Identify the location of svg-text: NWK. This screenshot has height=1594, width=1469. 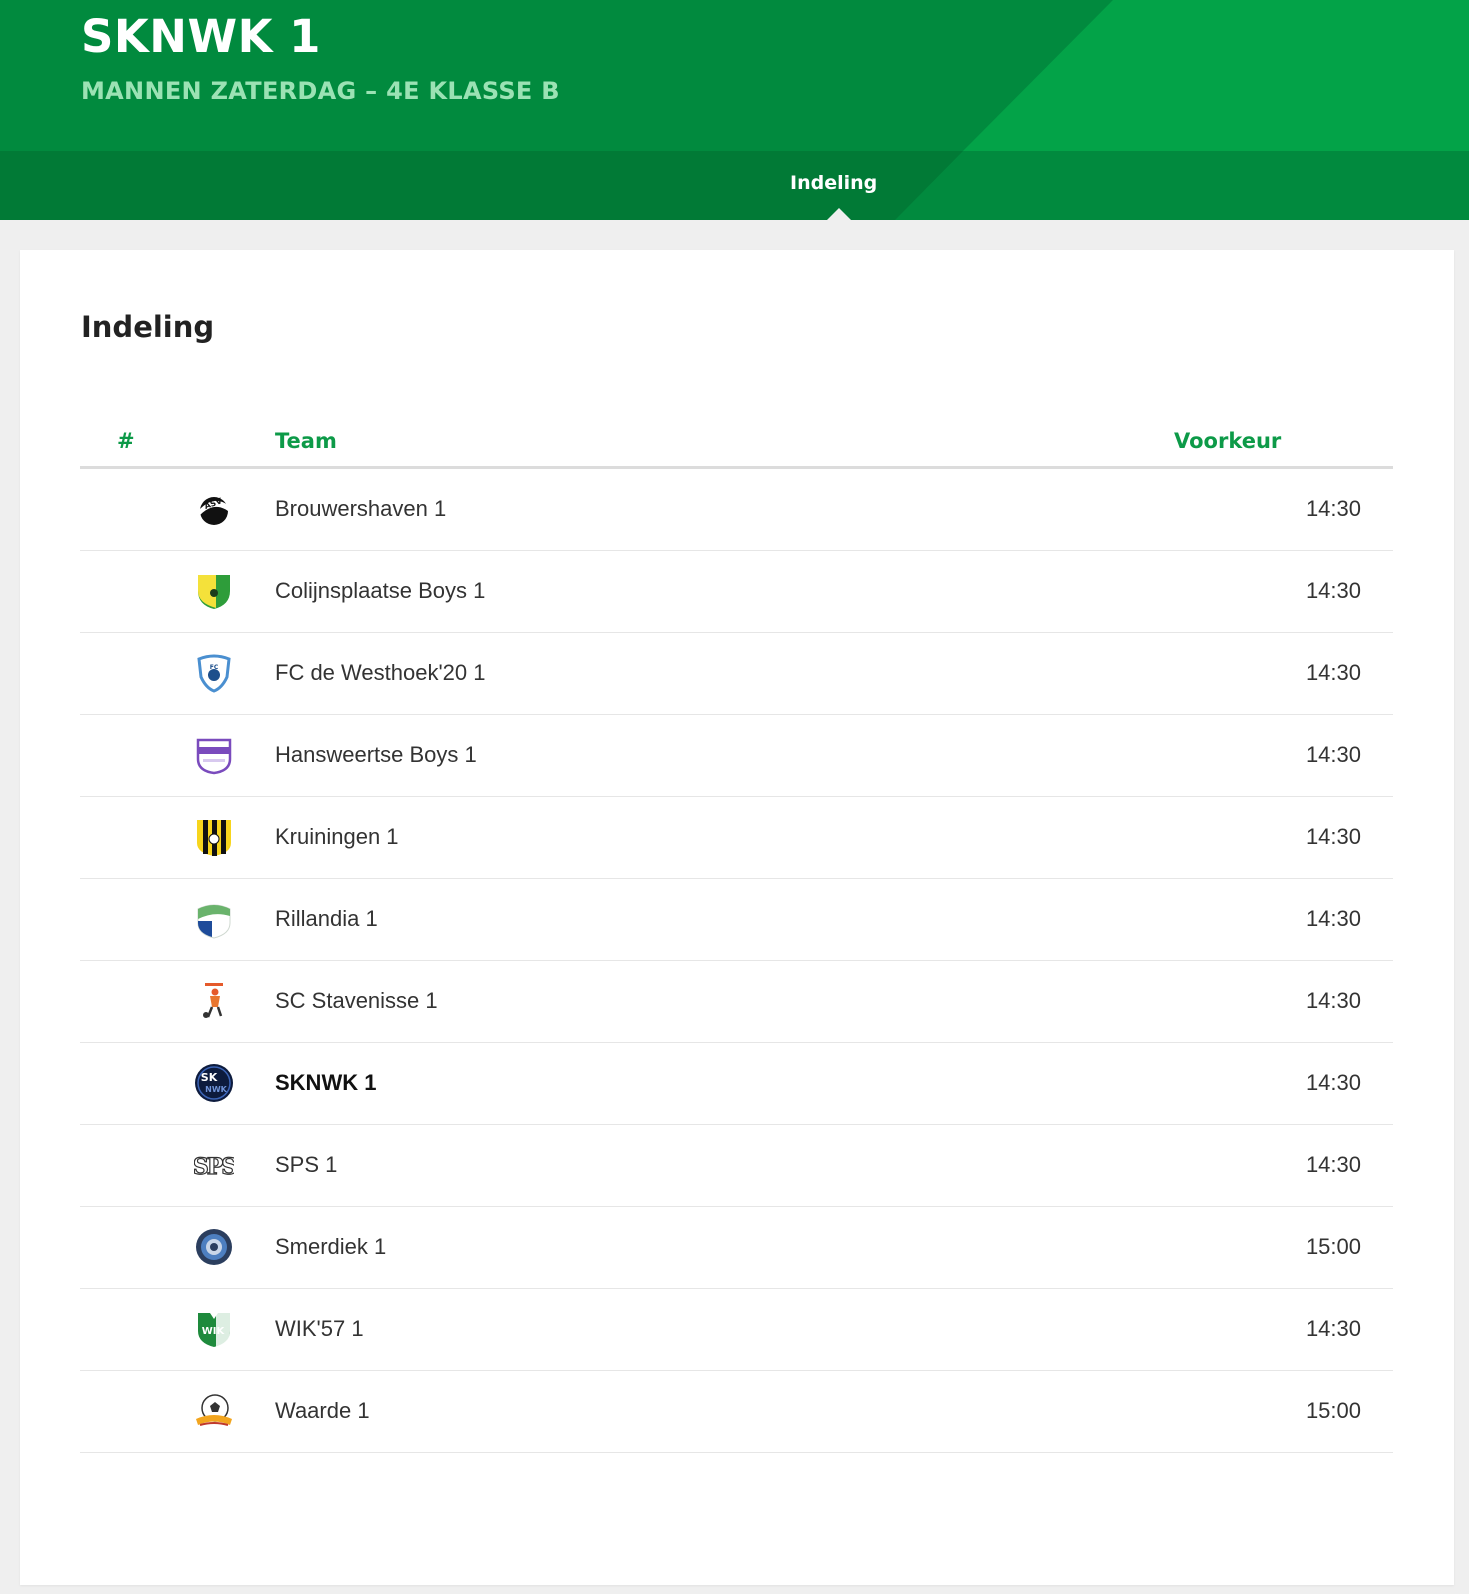
(216, 1089).